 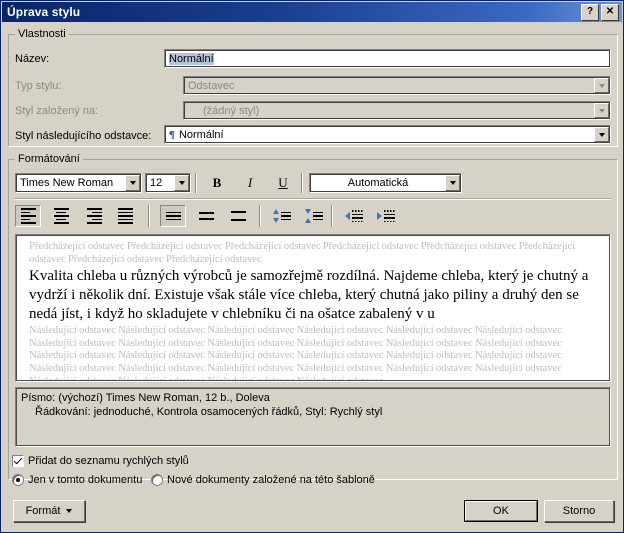 What do you see at coordinates (18, 461) in the screenshot?
I see `checkbox-icon` at bounding box center [18, 461].